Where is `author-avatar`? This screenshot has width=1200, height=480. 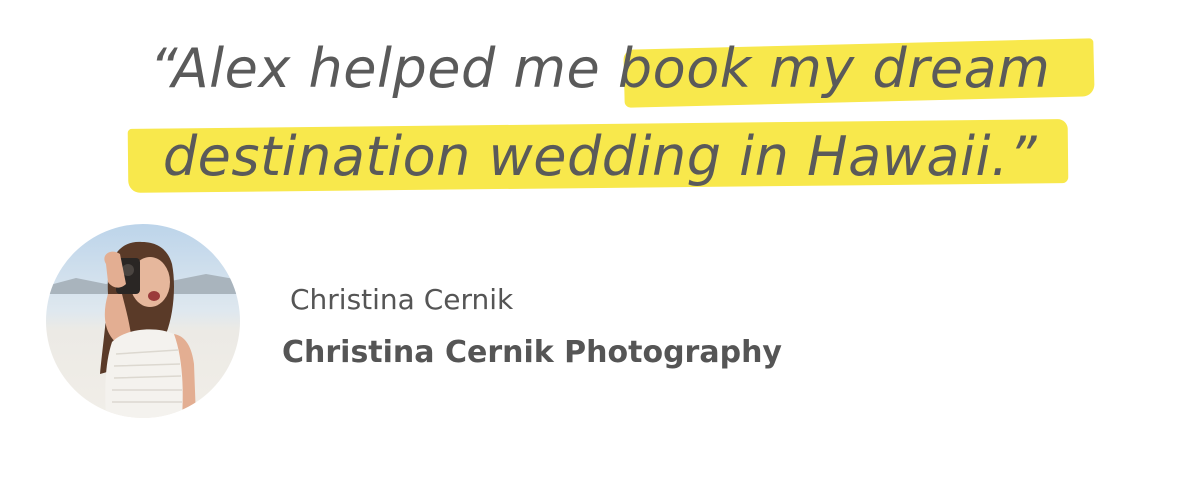 author-avatar is located at coordinates (143, 321).